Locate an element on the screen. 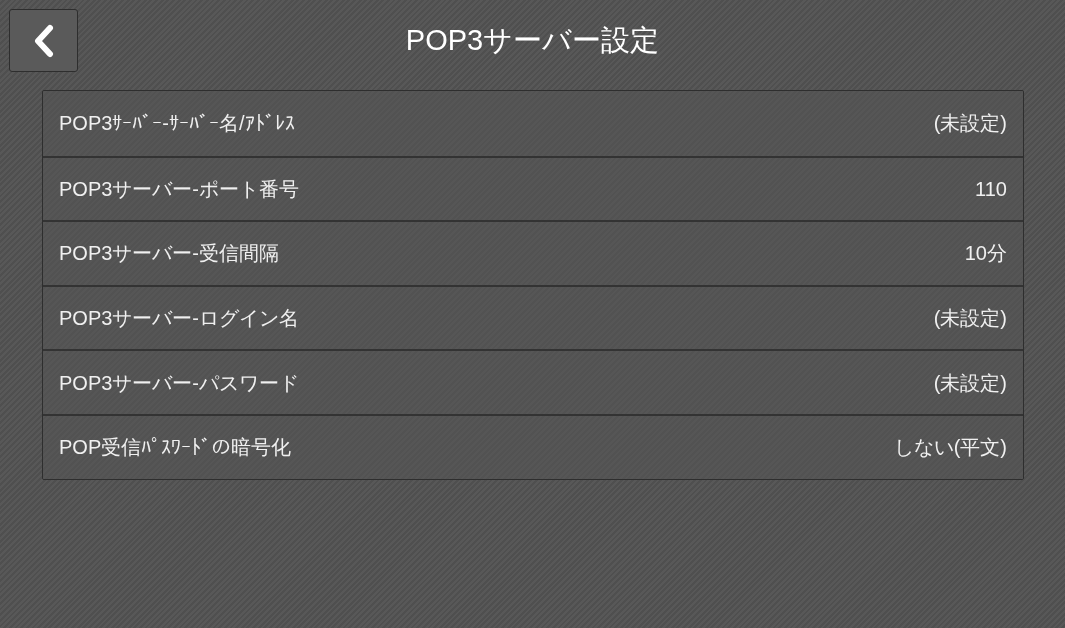 The height and width of the screenshot is (628, 1065). screen-title: POP3サーバー設定 is located at coordinates (532, 40).